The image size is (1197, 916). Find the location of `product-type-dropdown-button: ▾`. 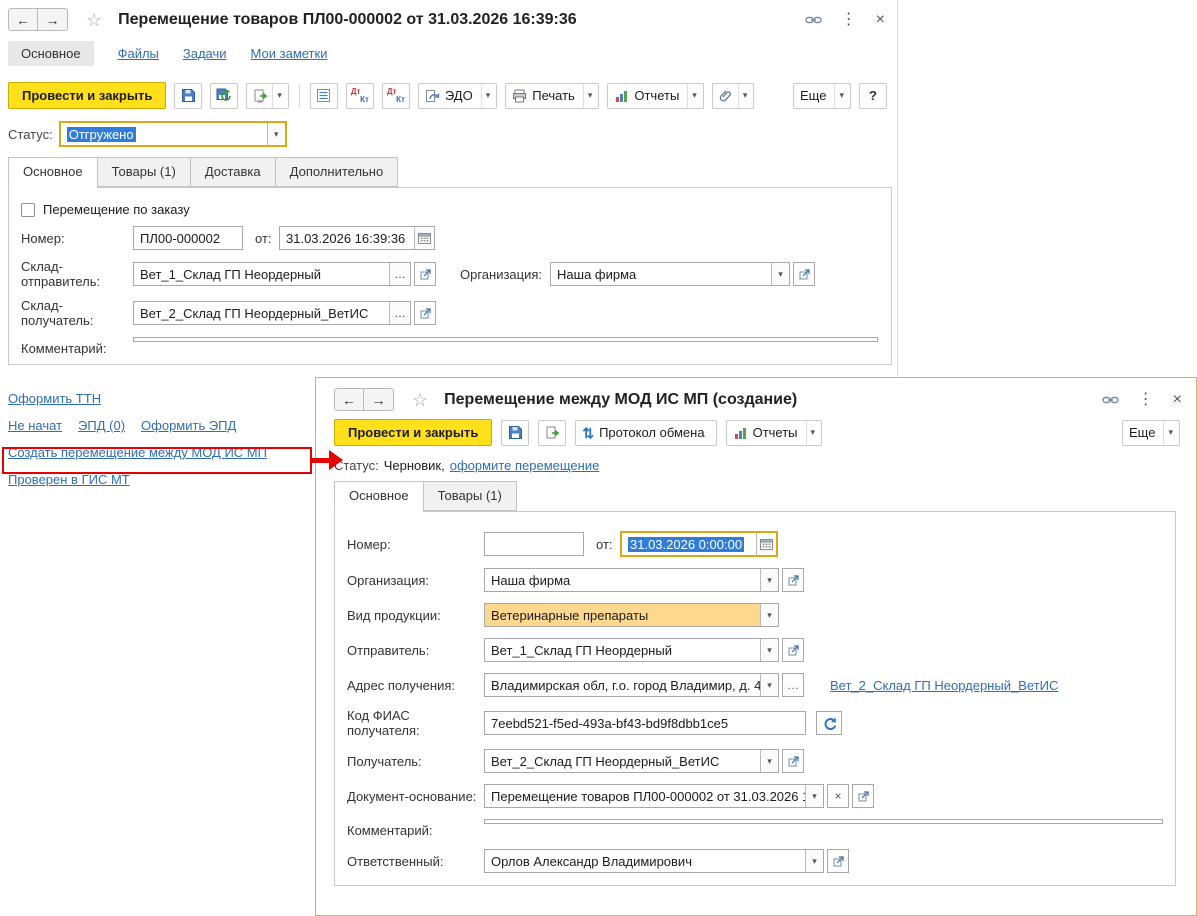

product-type-dropdown-button: ▾ is located at coordinates (769, 615).